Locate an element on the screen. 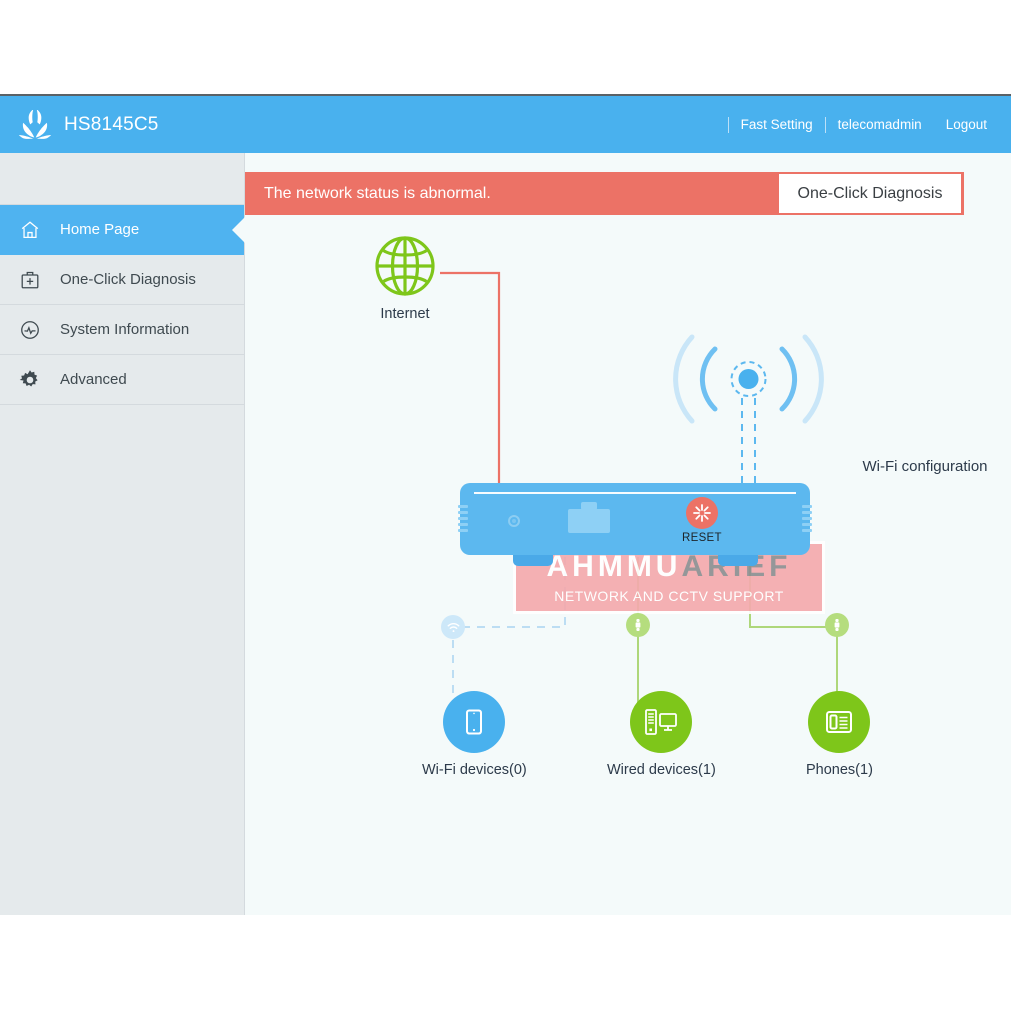 The height and width of the screenshot is (1011, 1011). watermark-subtitle: NETWORK AND CCTV SUPPORT is located at coordinates (669, 595).